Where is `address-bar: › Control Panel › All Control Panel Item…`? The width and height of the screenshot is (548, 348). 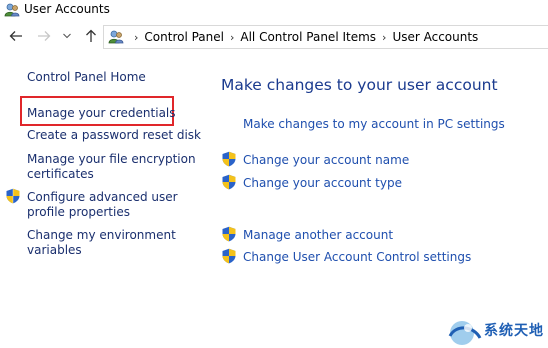
address-bar: › Control Panel › All Control Panel Item… is located at coordinates (325, 37).